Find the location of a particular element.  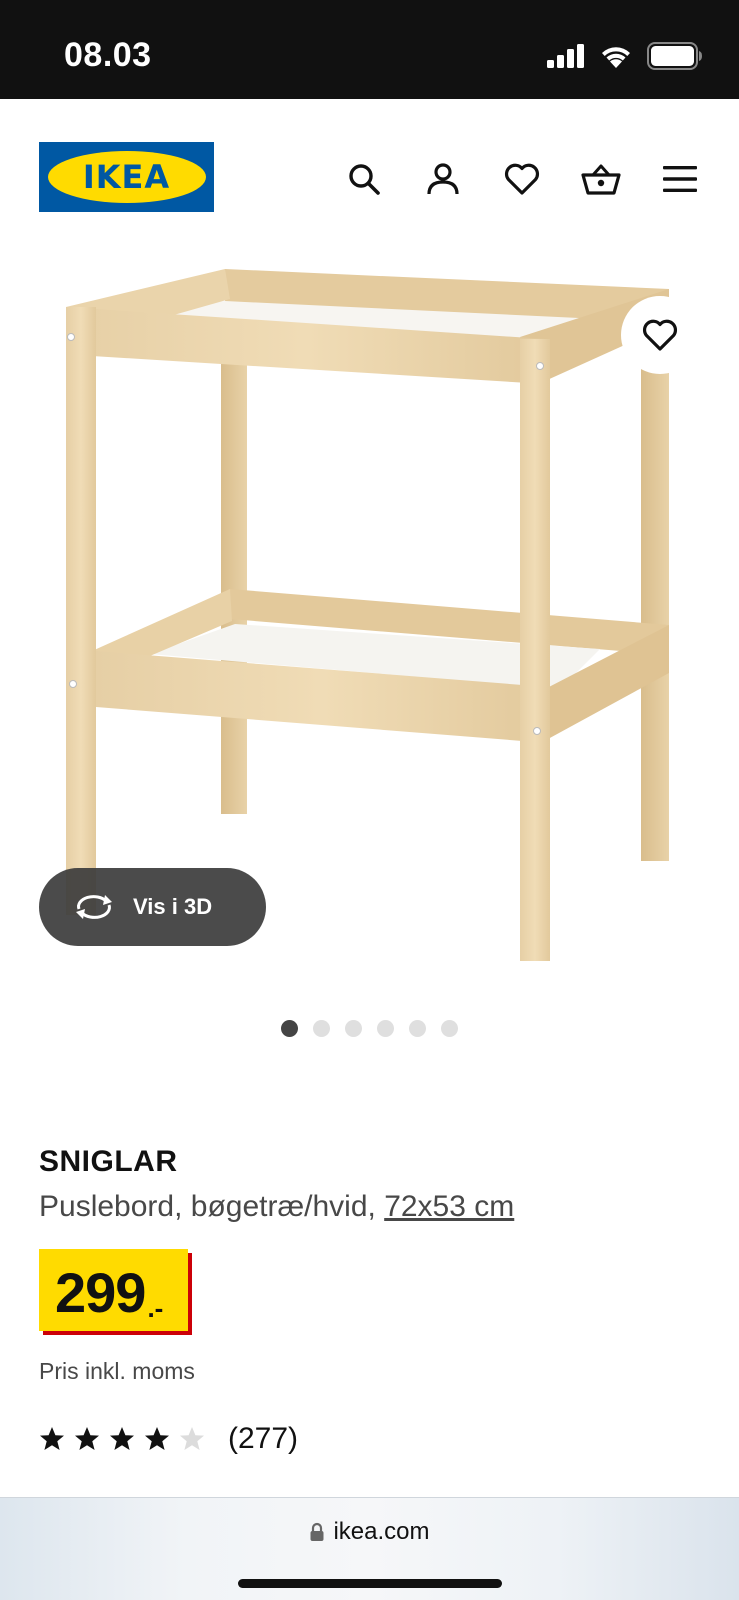

ikea-logo: IKEA is located at coordinates (126, 177).